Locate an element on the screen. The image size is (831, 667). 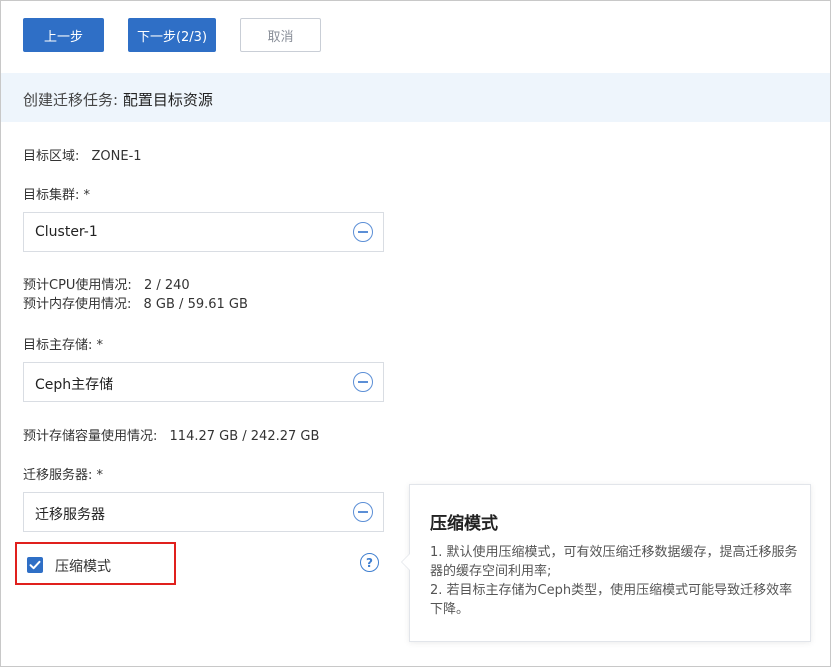
page-header: 创建迁移任务: 配置目标资源 is located at coordinates (415, 97).